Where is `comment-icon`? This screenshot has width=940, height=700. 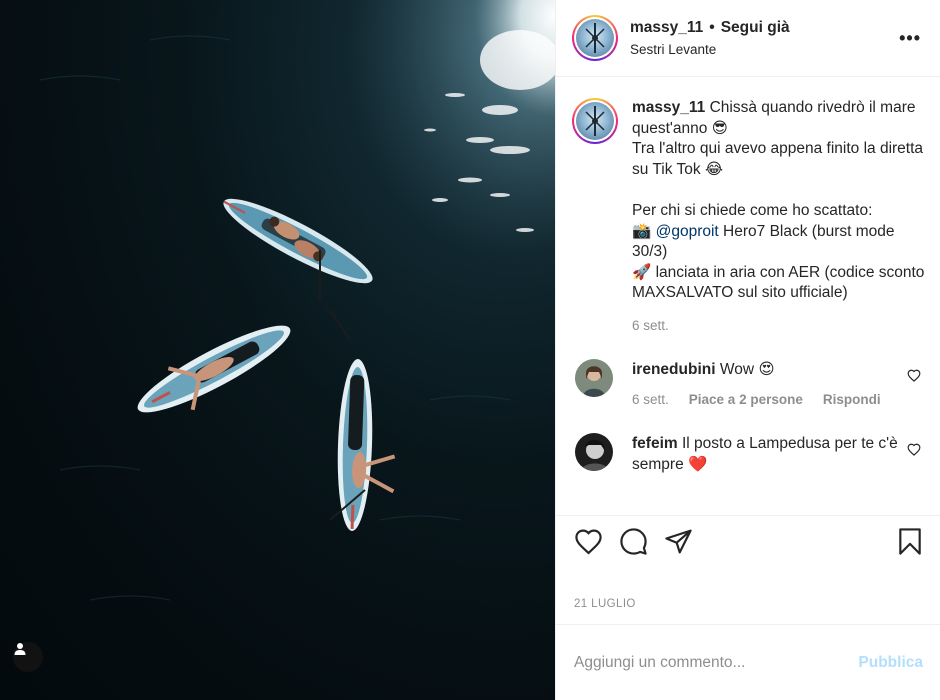
comment-icon is located at coordinates (633, 541).